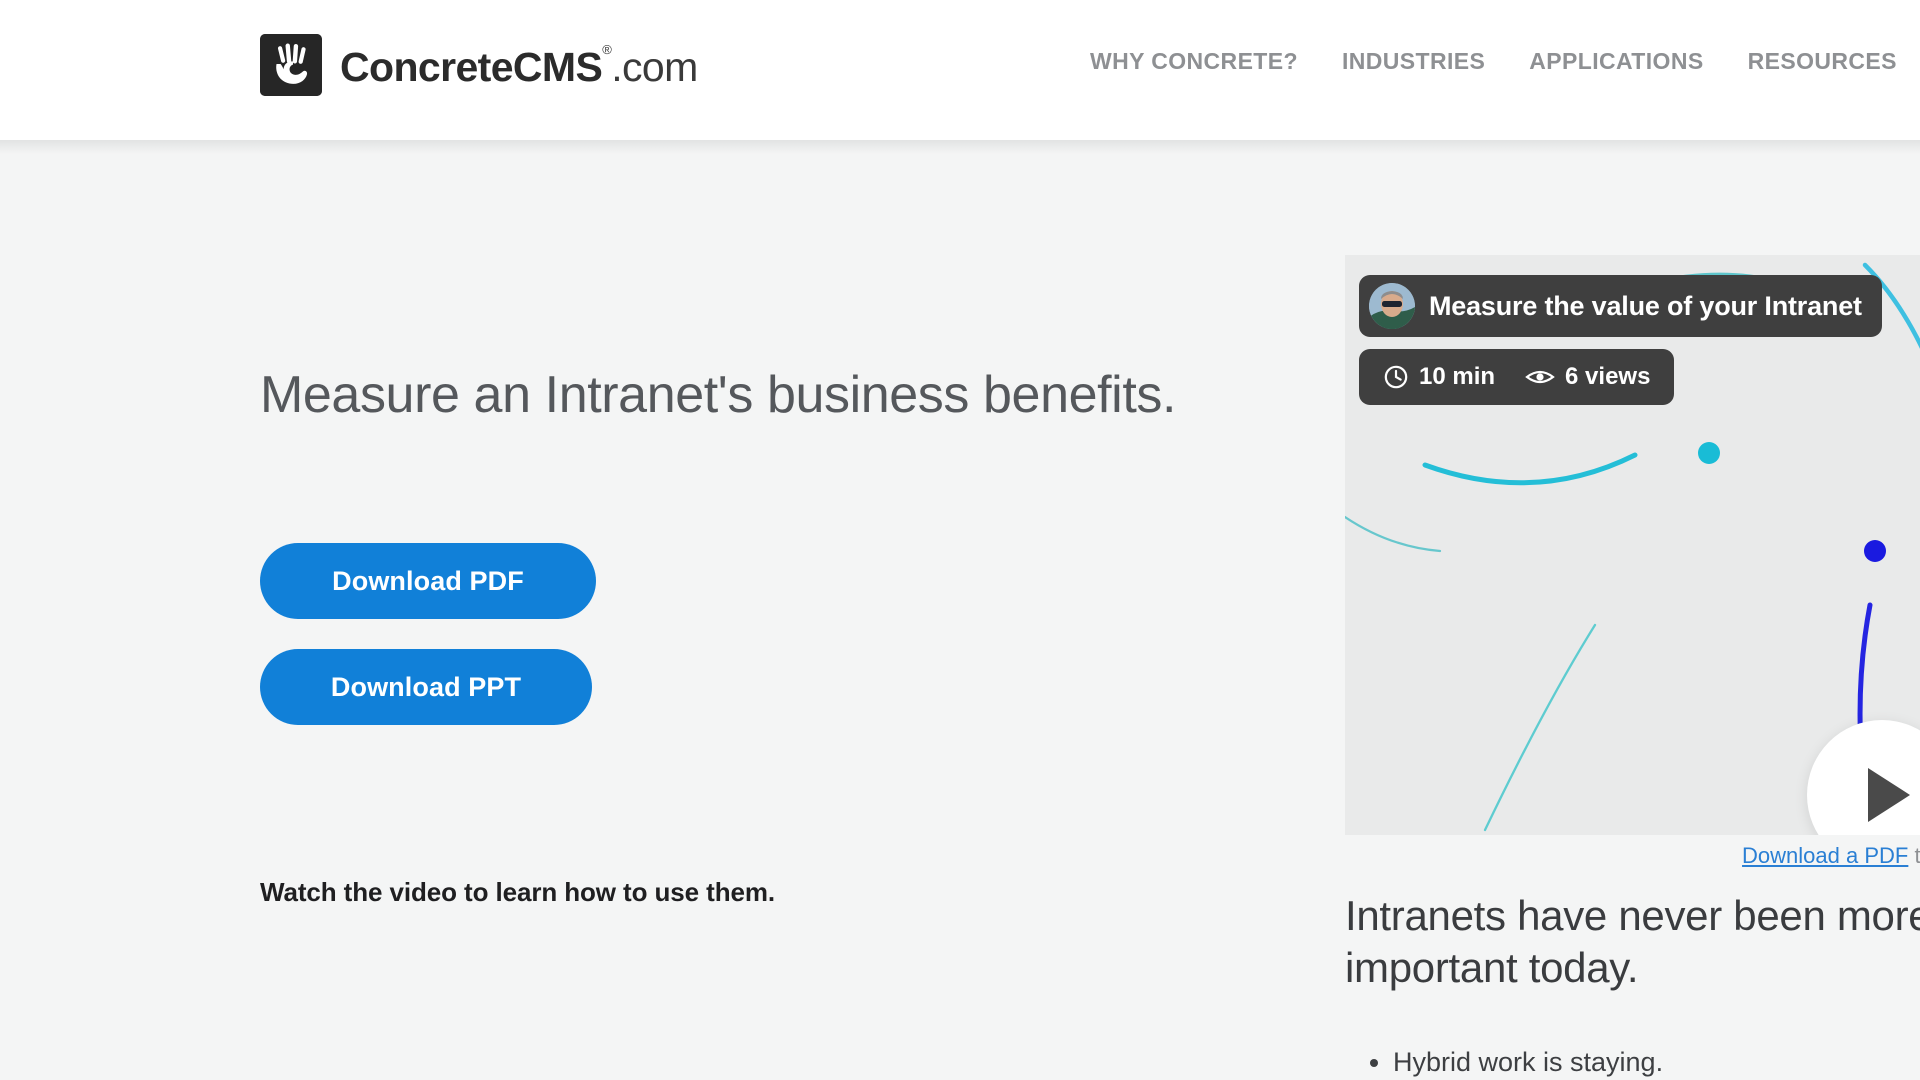 The height and width of the screenshot is (1080, 1920). Describe the element at coordinates (1889, 795) in the screenshot. I see `play-triangle` at that location.